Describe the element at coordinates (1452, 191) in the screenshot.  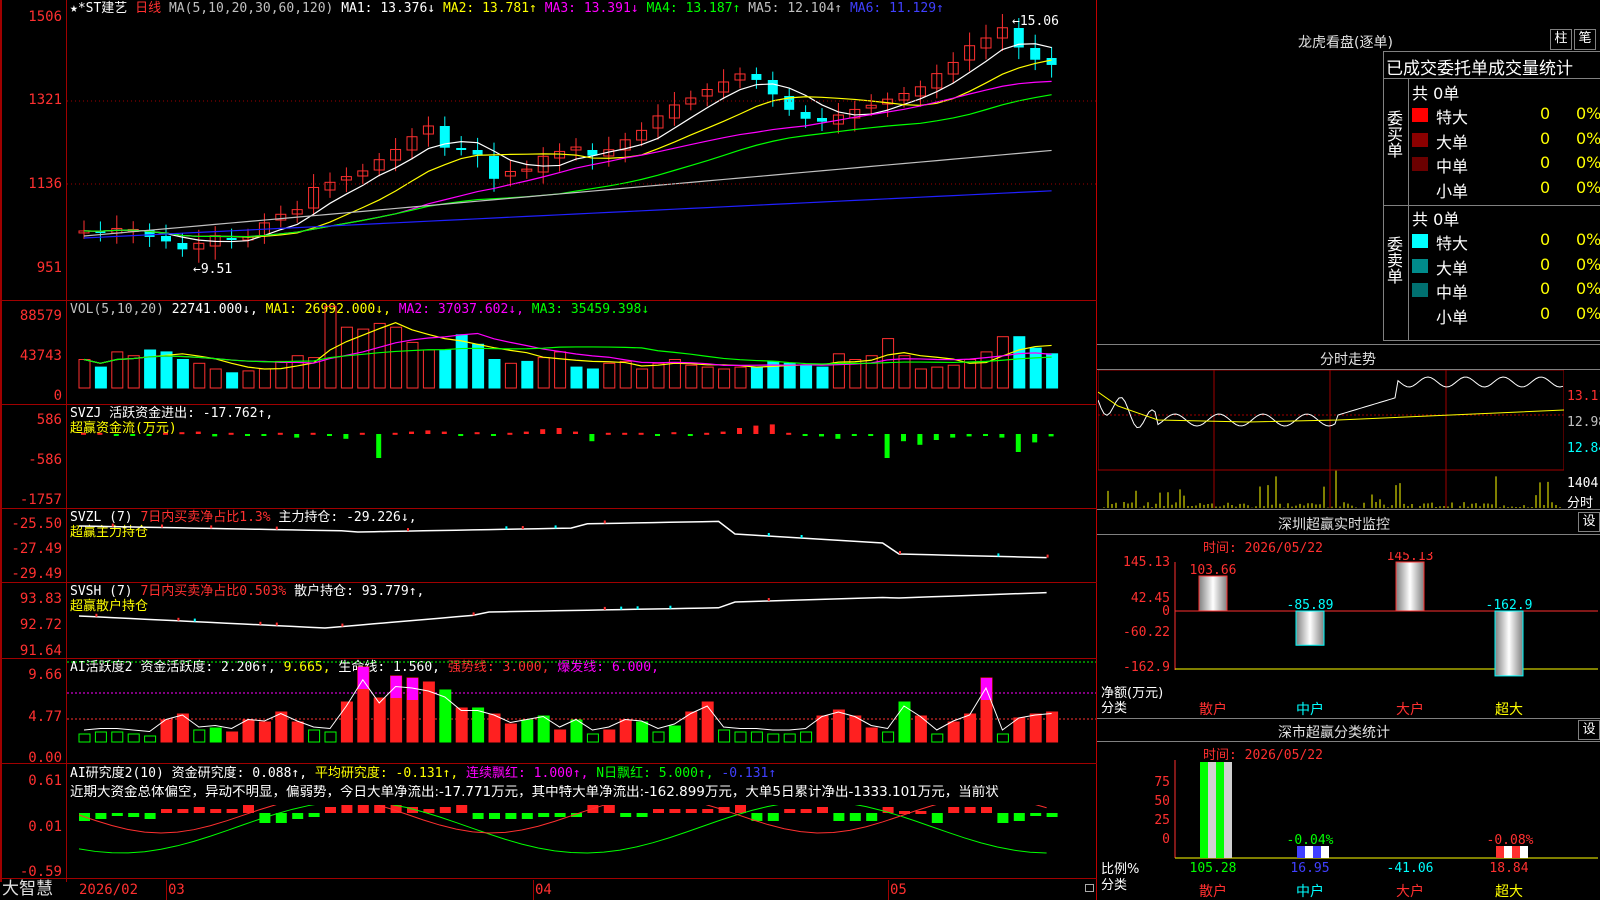
I see `lhb-row-label: 小单` at that location.